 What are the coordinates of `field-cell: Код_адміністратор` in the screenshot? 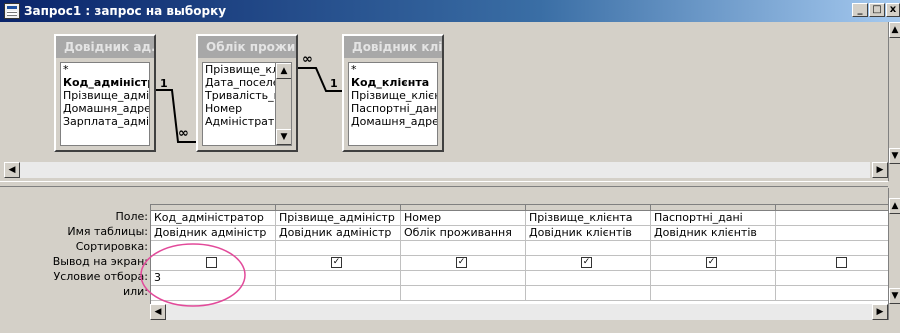 It's located at (213, 218).